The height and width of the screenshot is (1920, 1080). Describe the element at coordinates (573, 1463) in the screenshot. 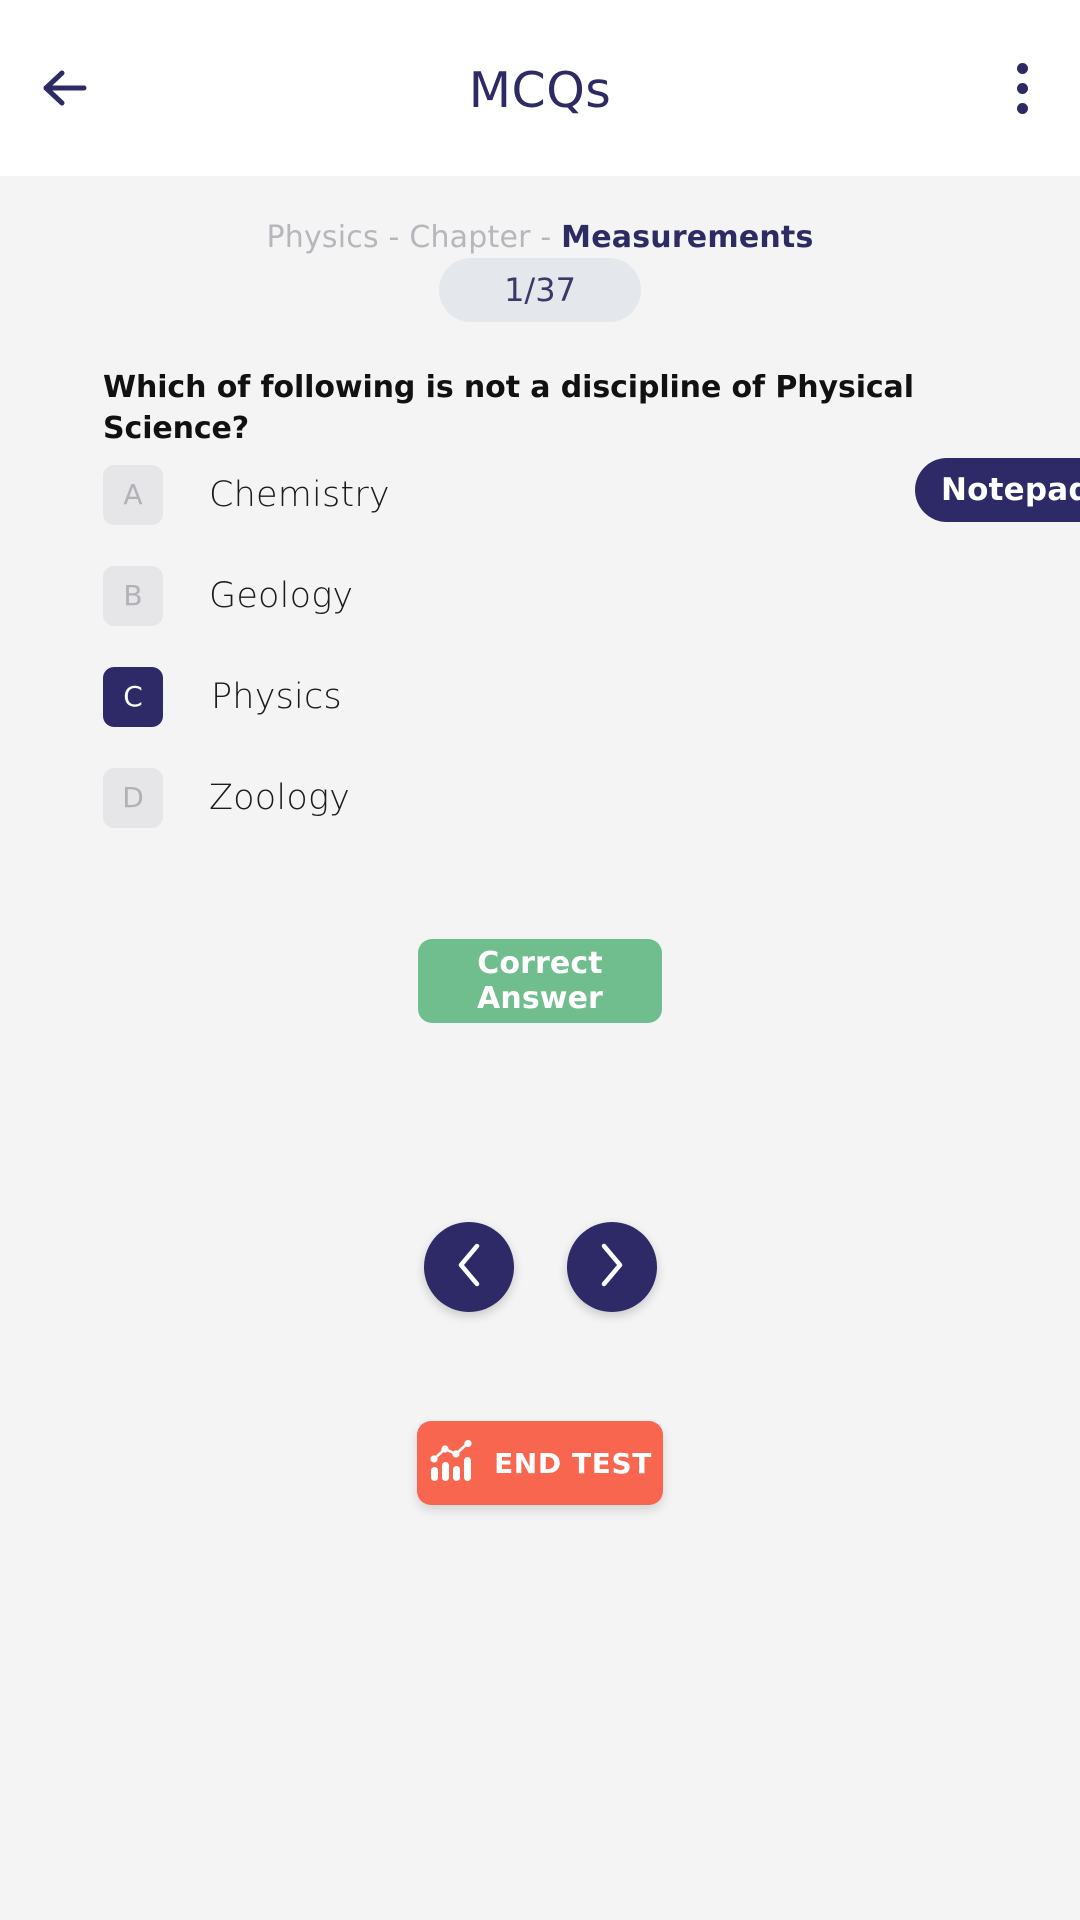

I see `end-test-label: END TEST` at that location.